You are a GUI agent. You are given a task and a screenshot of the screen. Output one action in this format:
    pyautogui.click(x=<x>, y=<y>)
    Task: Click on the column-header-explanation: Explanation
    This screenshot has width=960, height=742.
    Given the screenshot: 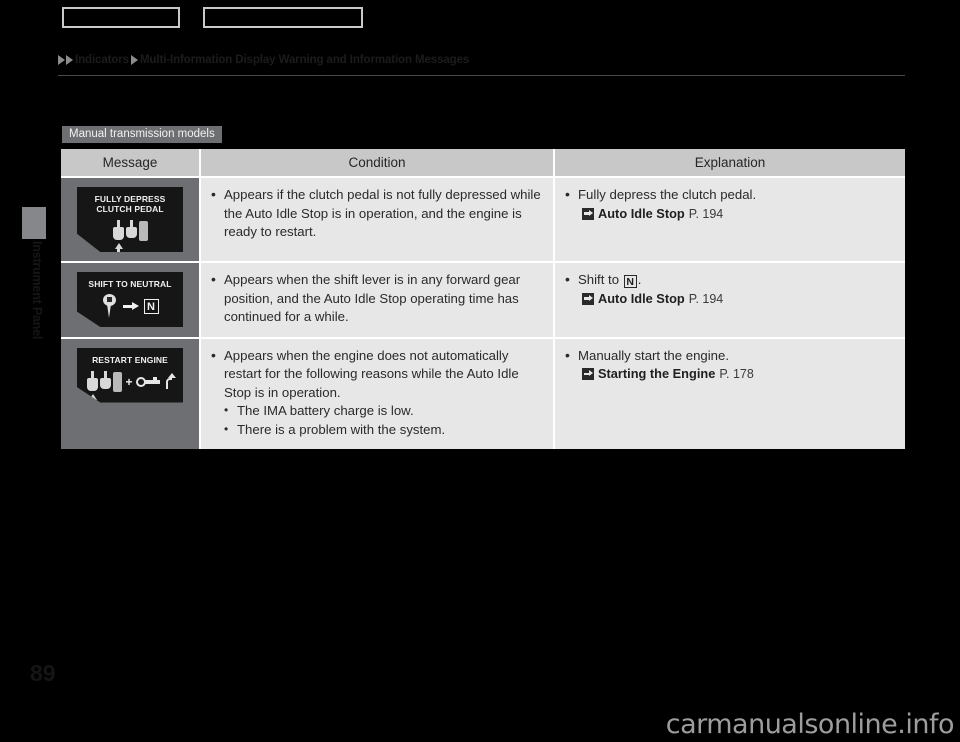 What is the action you would take?
    pyautogui.click(x=729, y=163)
    